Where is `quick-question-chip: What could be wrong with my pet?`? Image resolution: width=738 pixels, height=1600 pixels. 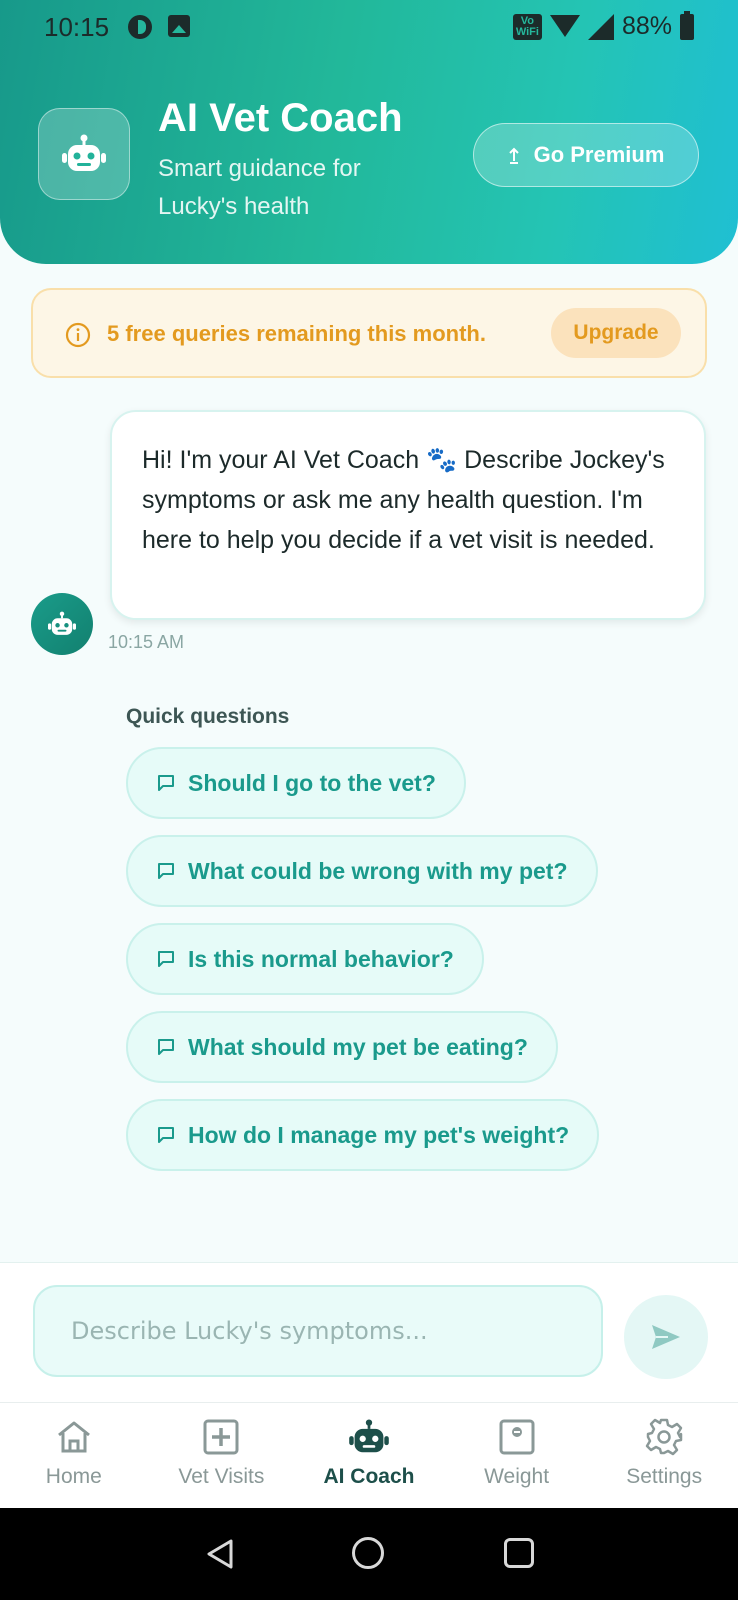 quick-question-chip: What could be wrong with my pet? is located at coordinates (362, 871).